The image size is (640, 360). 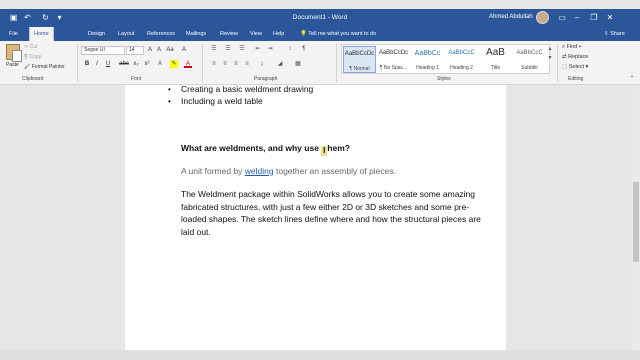 I want to click on replace-icon: ⇄, so click(x=564, y=57).